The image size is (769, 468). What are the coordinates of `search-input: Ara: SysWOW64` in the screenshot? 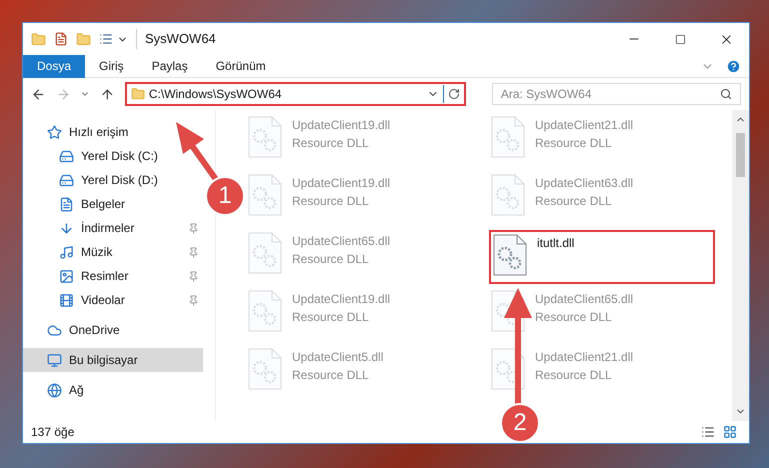 It's located at (610, 94).